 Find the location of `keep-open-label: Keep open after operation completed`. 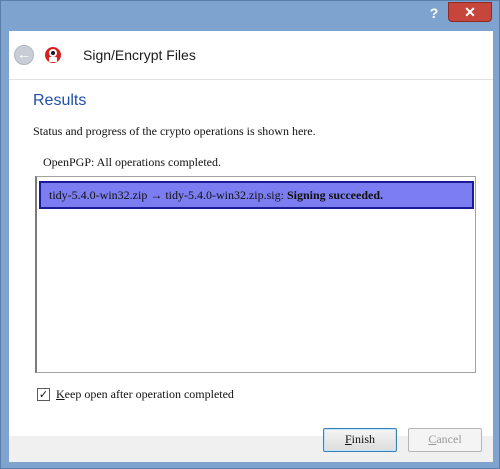

keep-open-label: Keep open after operation completed is located at coordinates (145, 394).